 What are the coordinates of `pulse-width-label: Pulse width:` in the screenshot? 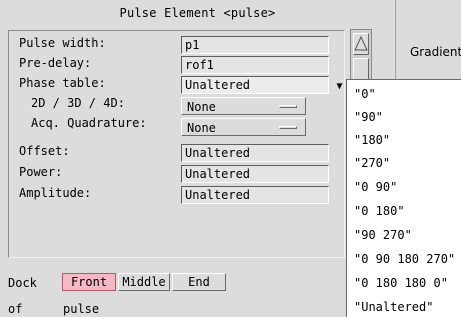 It's located at (62, 43).